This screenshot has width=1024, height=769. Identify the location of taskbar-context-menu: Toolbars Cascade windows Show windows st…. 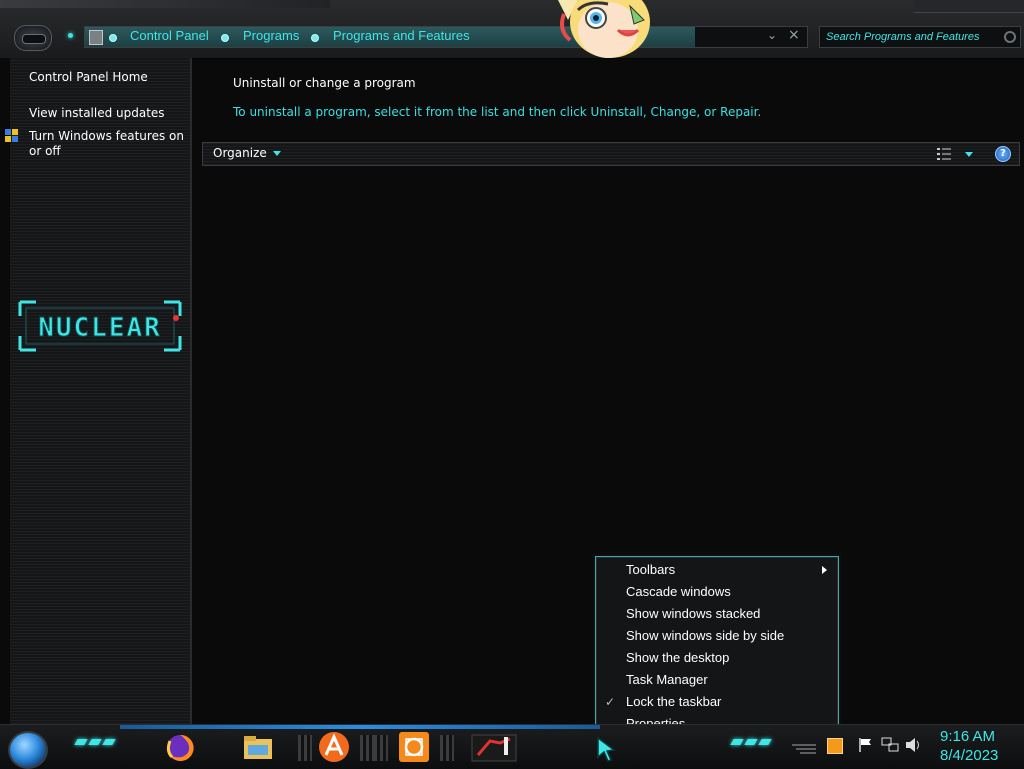
(717, 646).